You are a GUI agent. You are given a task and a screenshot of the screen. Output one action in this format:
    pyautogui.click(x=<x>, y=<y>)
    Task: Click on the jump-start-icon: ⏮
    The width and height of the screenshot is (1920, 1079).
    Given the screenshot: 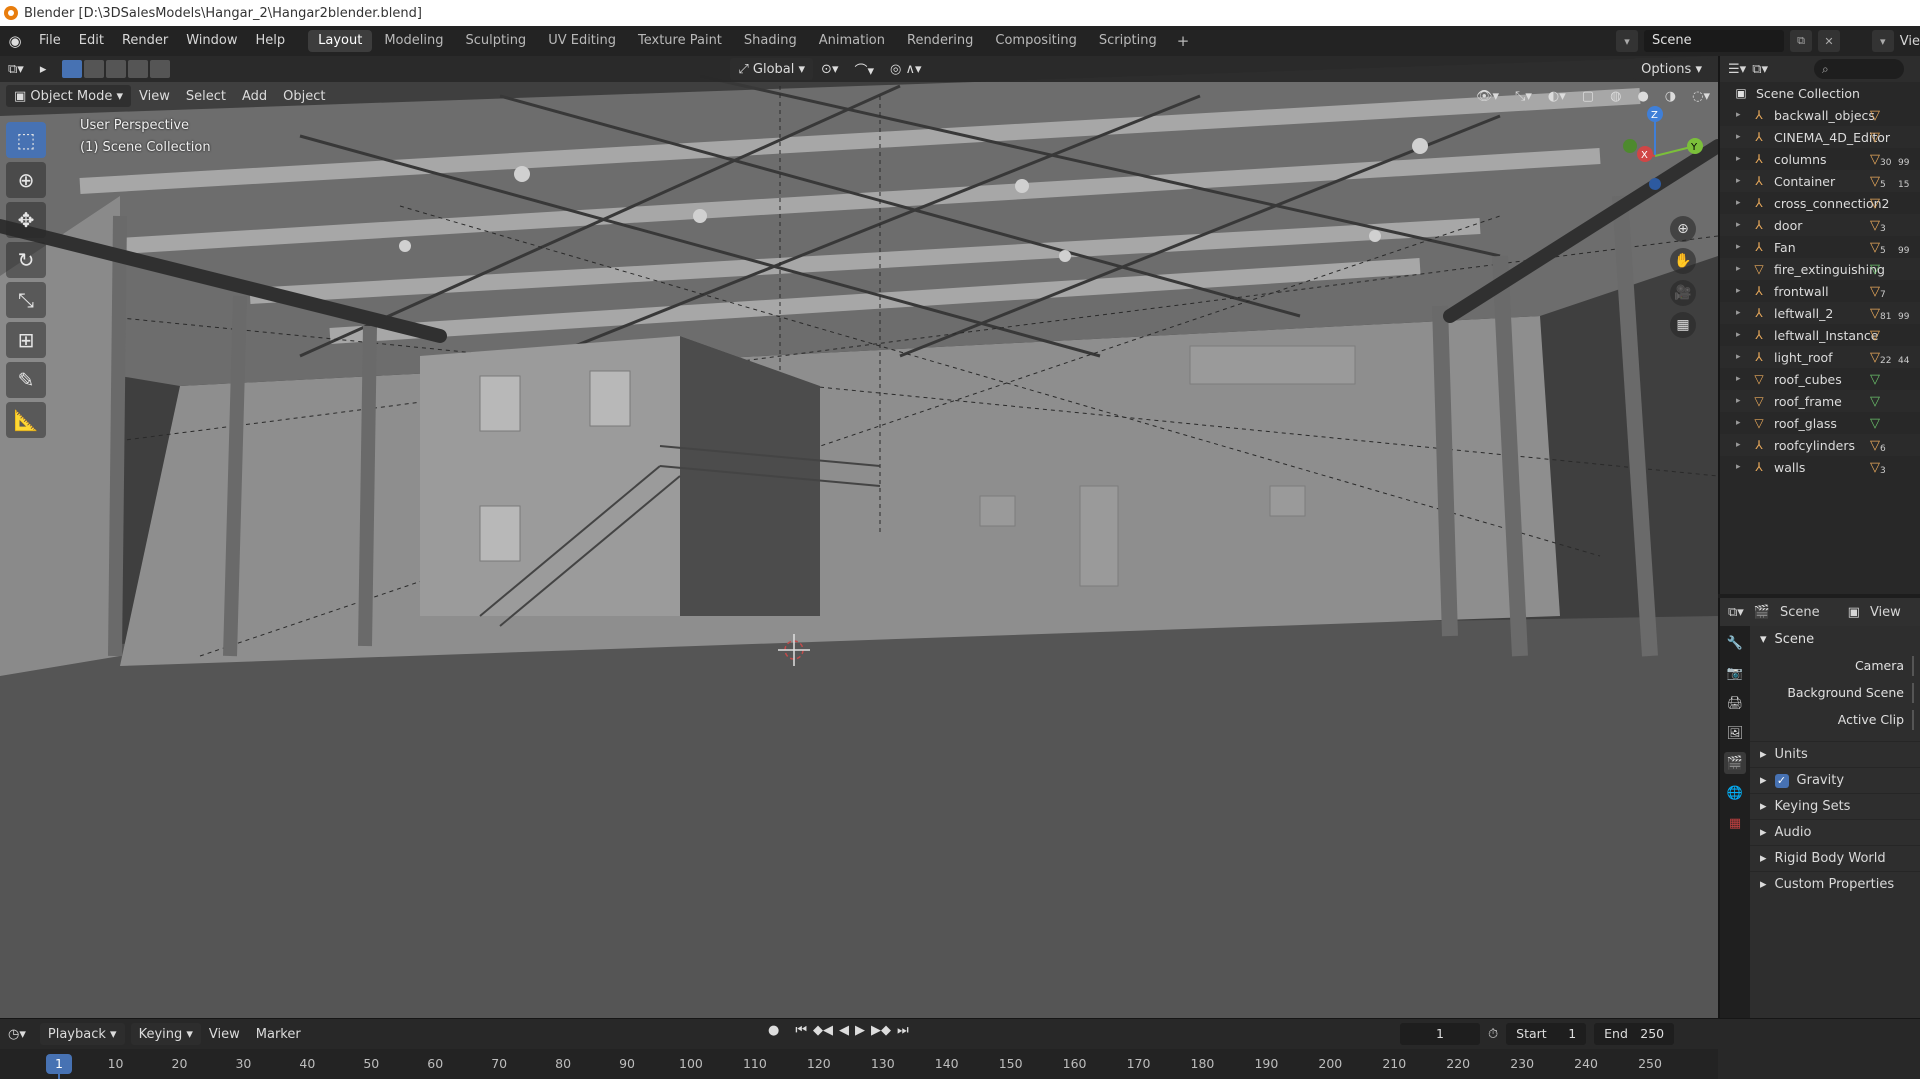 What is the action you would take?
    pyautogui.click(x=801, y=1030)
    